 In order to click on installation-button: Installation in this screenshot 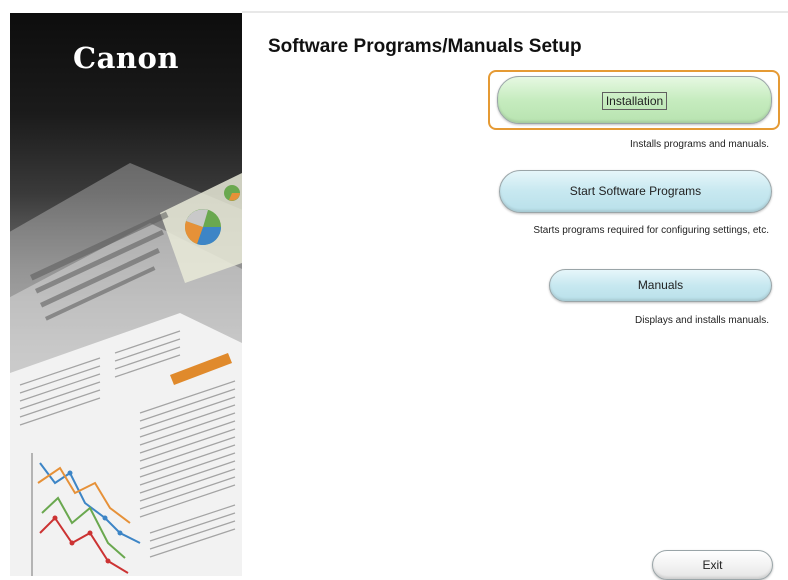, I will do `click(634, 100)`.